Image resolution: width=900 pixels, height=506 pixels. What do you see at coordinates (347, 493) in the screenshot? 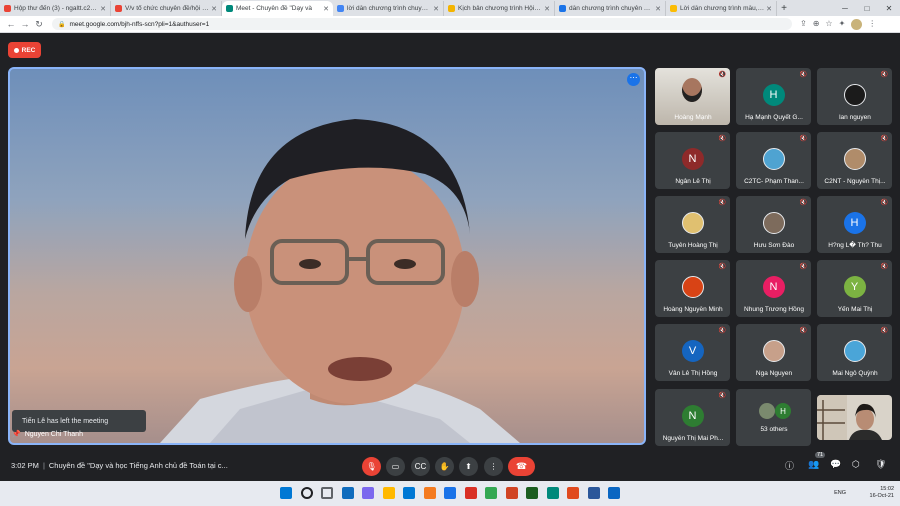
I see `widgets-icon` at bounding box center [347, 493].